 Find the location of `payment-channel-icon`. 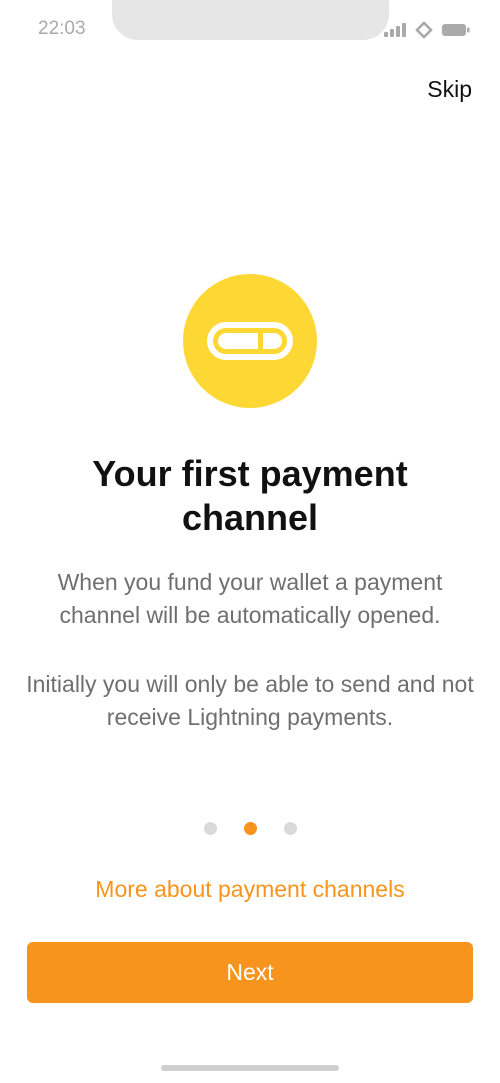

payment-channel-icon is located at coordinates (250, 341).